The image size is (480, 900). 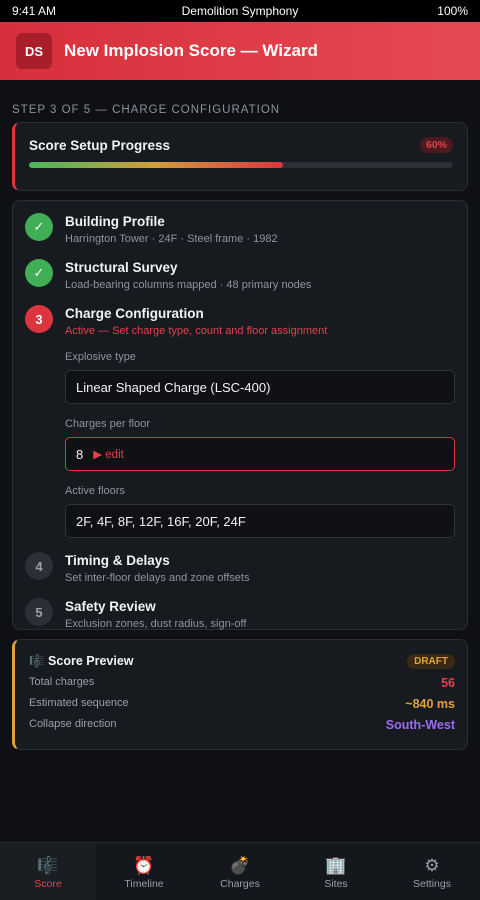 I want to click on active-floors-input: 2F, 4F, 8F, 12F, 16F, 20F, 24F, so click(x=260, y=521).